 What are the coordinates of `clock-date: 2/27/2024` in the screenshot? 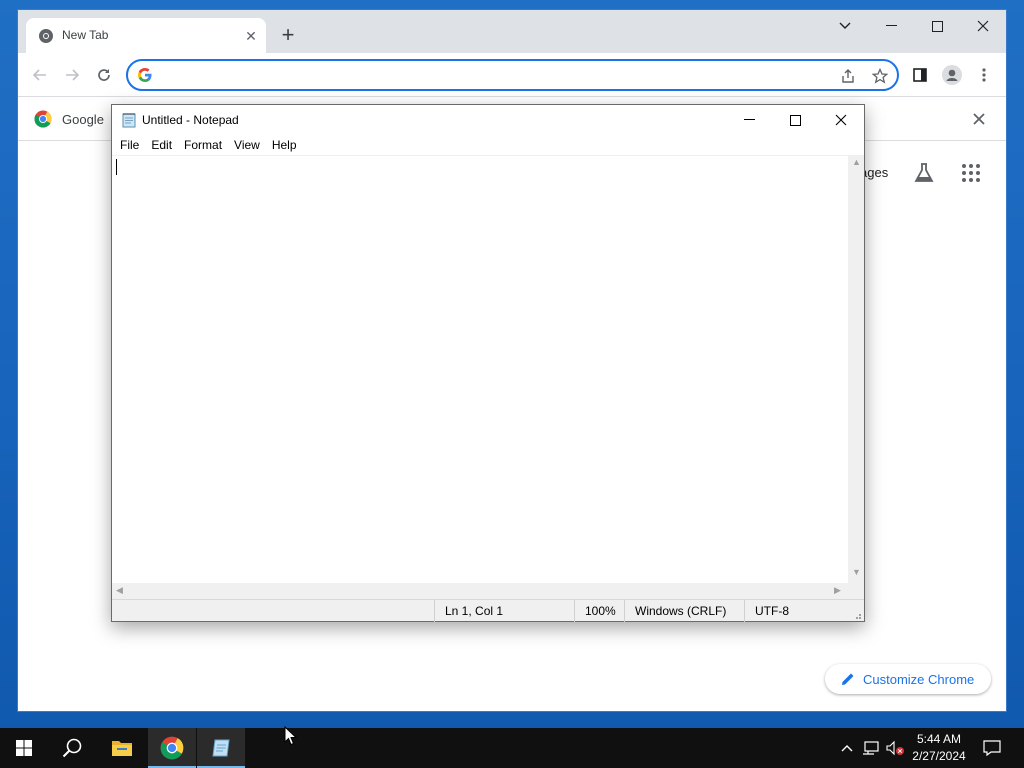 It's located at (939, 756).